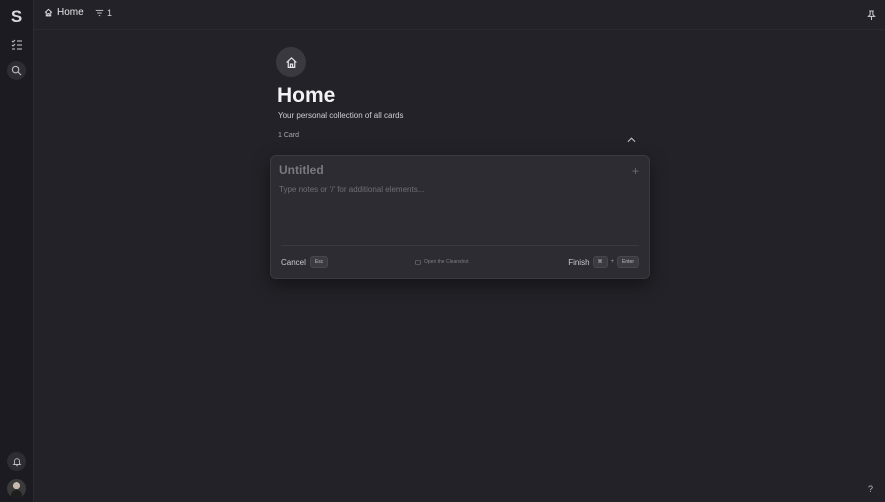 This screenshot has width=885, height=502. What do you see at coordinates (16, 461) in the screenshot?
I see `bell-icon` at bounding box center [16, 461].